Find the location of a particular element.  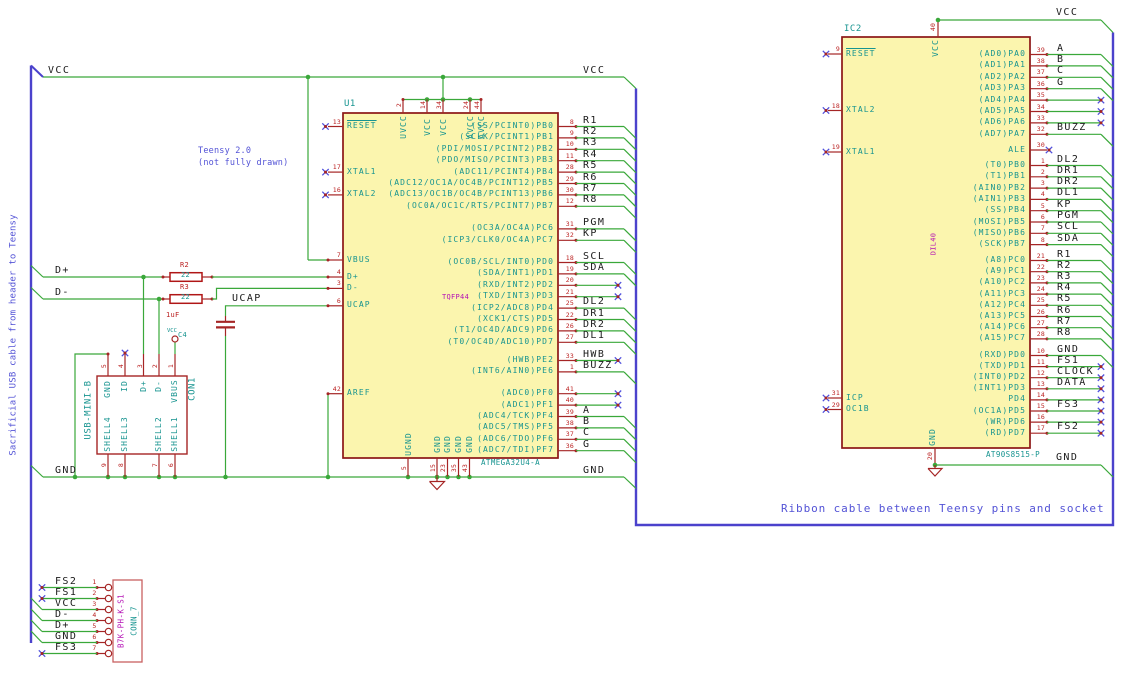

net-label: SDA is located at coordinates (594, 267).